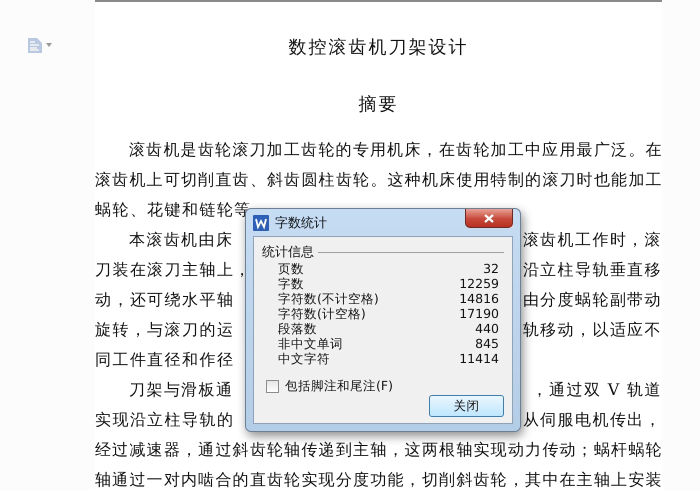  What do you see at coordinates (301, 223) in the screenshot?
I see `dialog-title: 字数统计` at bounding box center [301, 223].